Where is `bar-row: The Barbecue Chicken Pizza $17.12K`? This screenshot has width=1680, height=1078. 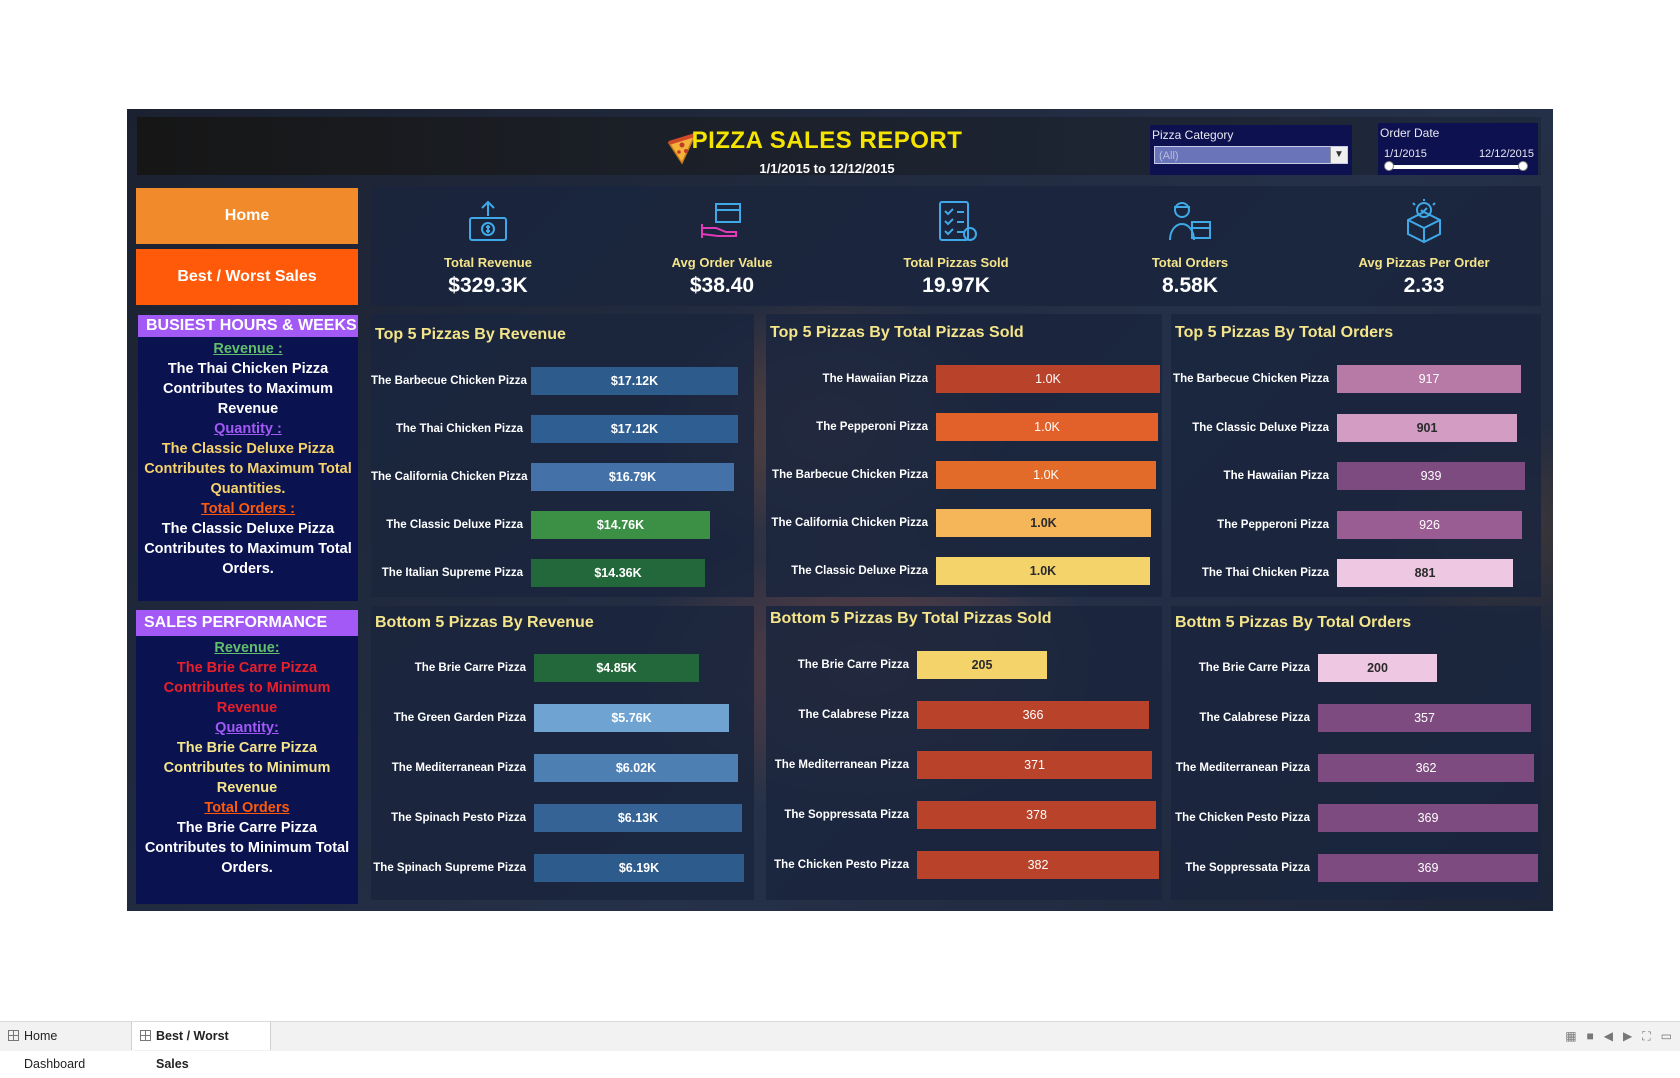
bar-row: The Barbecue Chicken Pizza $17.12K is located at coordinates (562, 381).